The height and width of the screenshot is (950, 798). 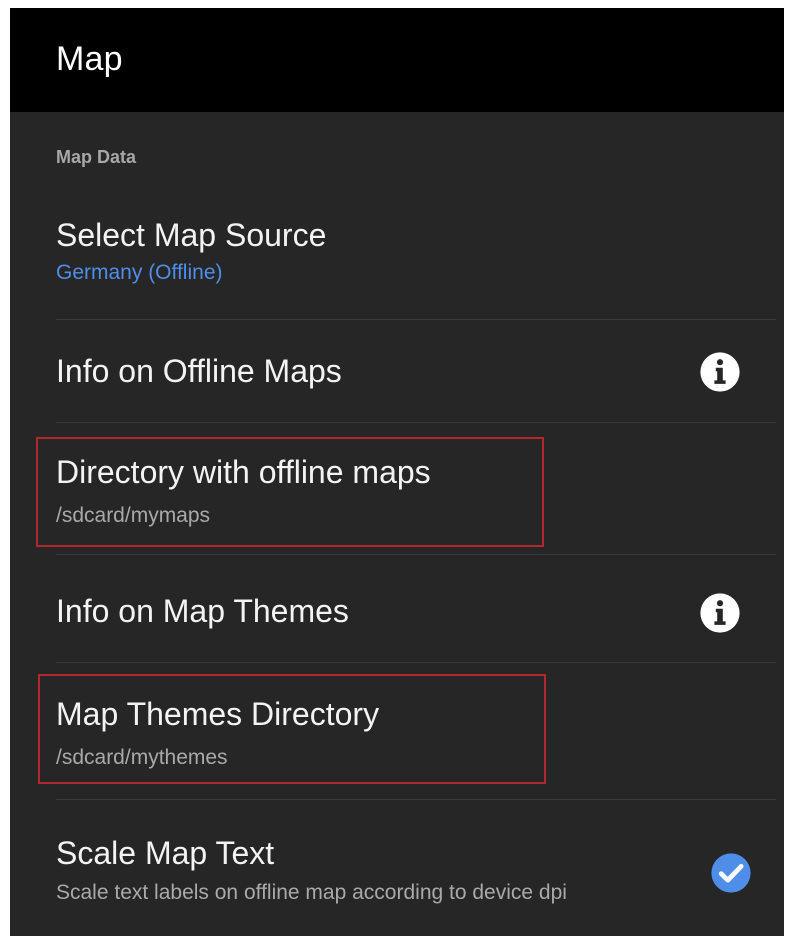 I want to click on preference-title: Map Themes Directory, so click(x=218, y=714).